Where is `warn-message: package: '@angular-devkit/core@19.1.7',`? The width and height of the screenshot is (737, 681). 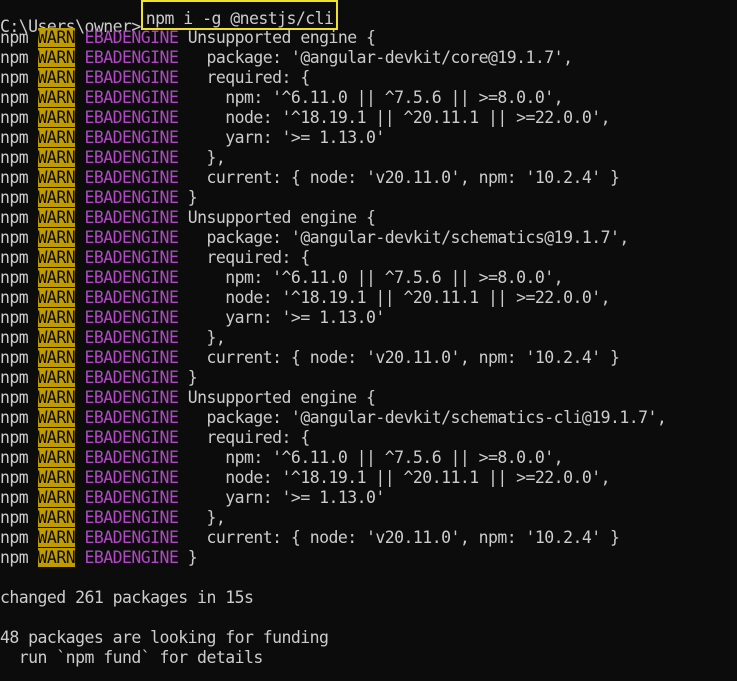 warn-message: package: '@angular-devkit/core@19.1.7', is located at coordinates (375, 57).